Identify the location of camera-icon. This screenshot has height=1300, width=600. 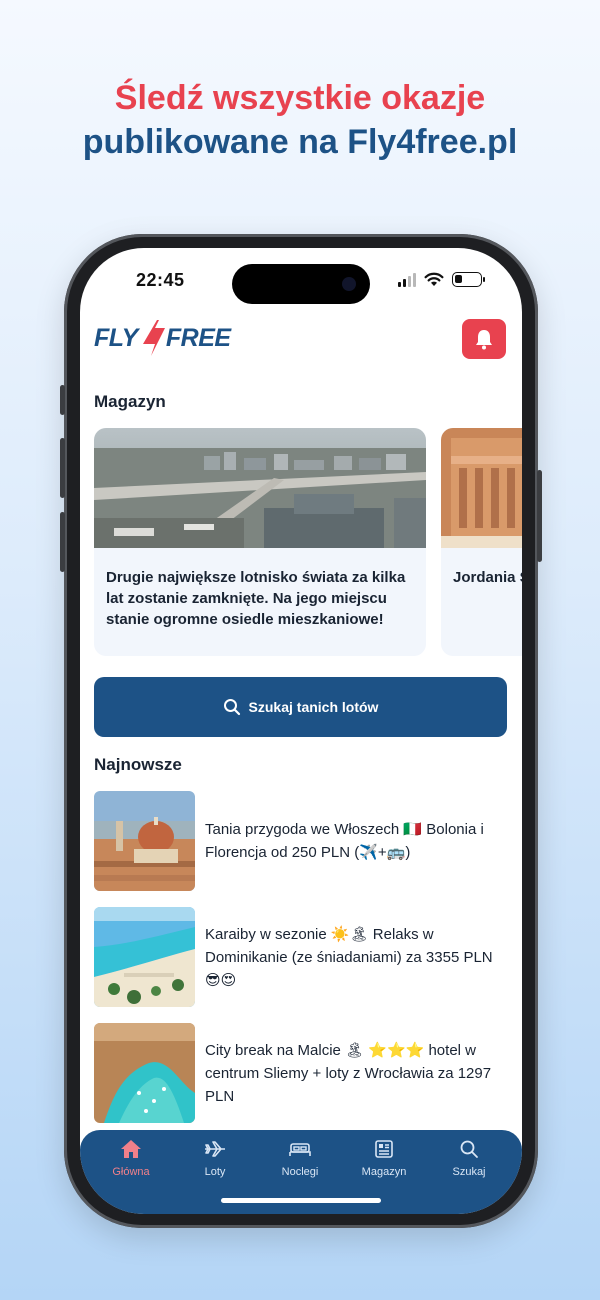
(349, 284).